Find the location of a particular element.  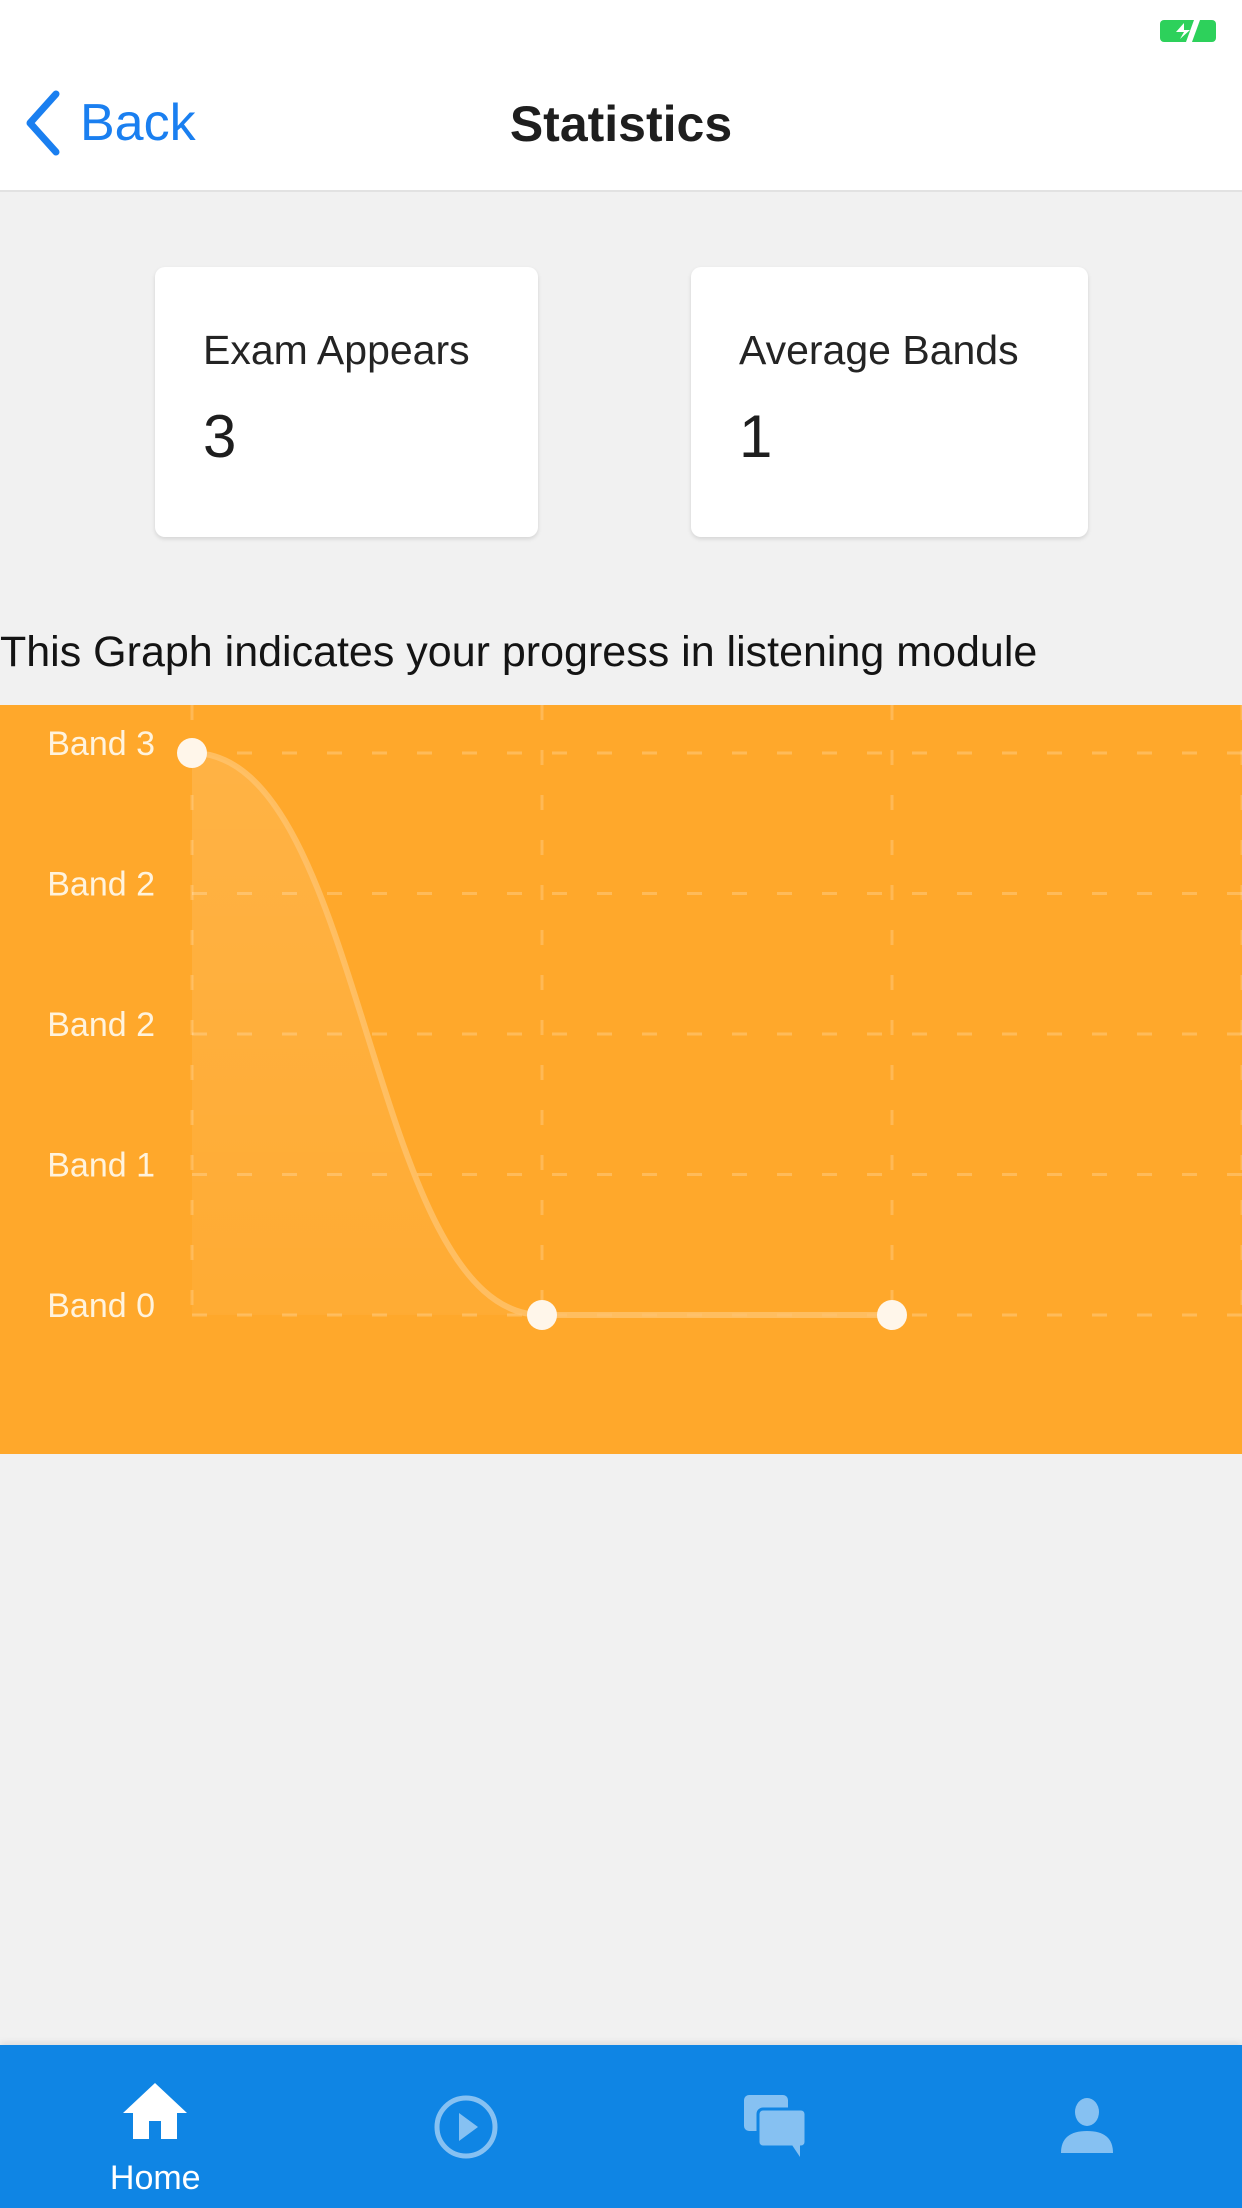

user-icon is located at coordinates (1086, 2125).